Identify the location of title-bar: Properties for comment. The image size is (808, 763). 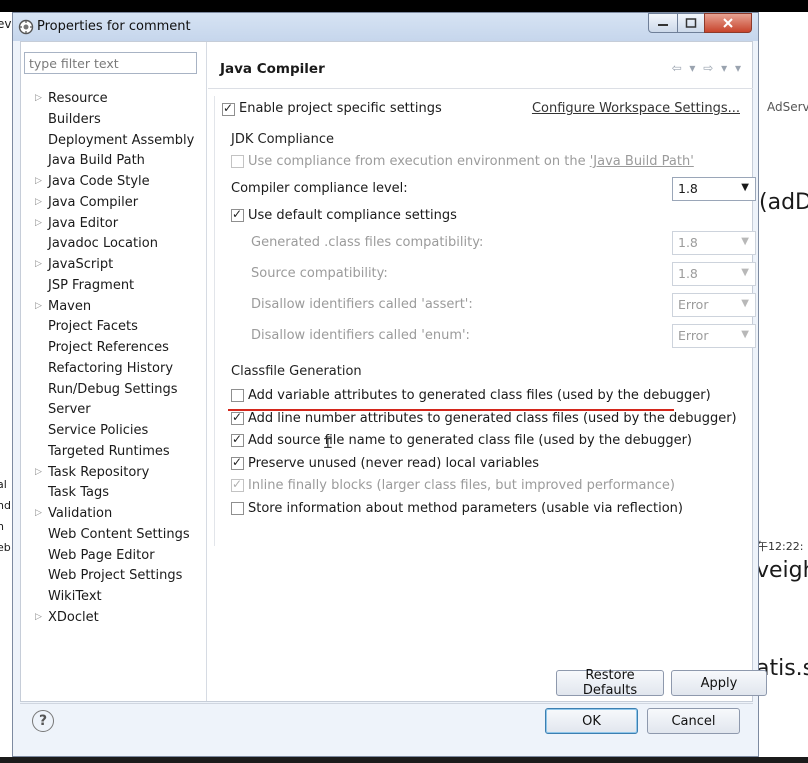
(385, 27).